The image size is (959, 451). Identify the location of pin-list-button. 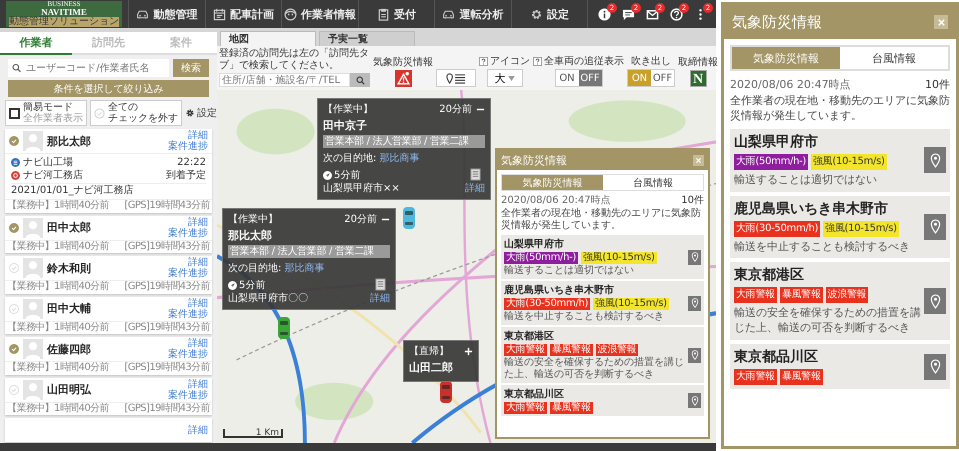
(456, 78).